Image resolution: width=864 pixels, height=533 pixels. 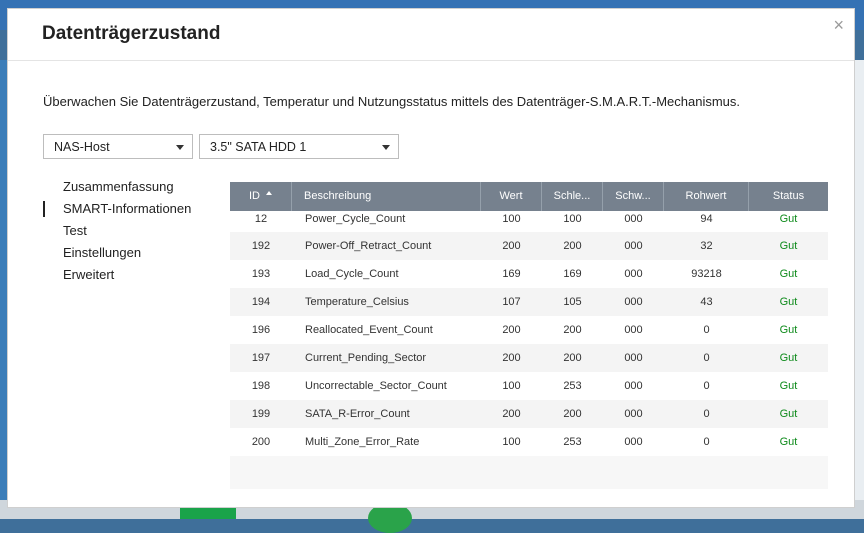 What do you see at coordinates (117, 278) in the screenshot?
I see `nav-item-erweitert: Erweitert` at bounding box center [117, 278].